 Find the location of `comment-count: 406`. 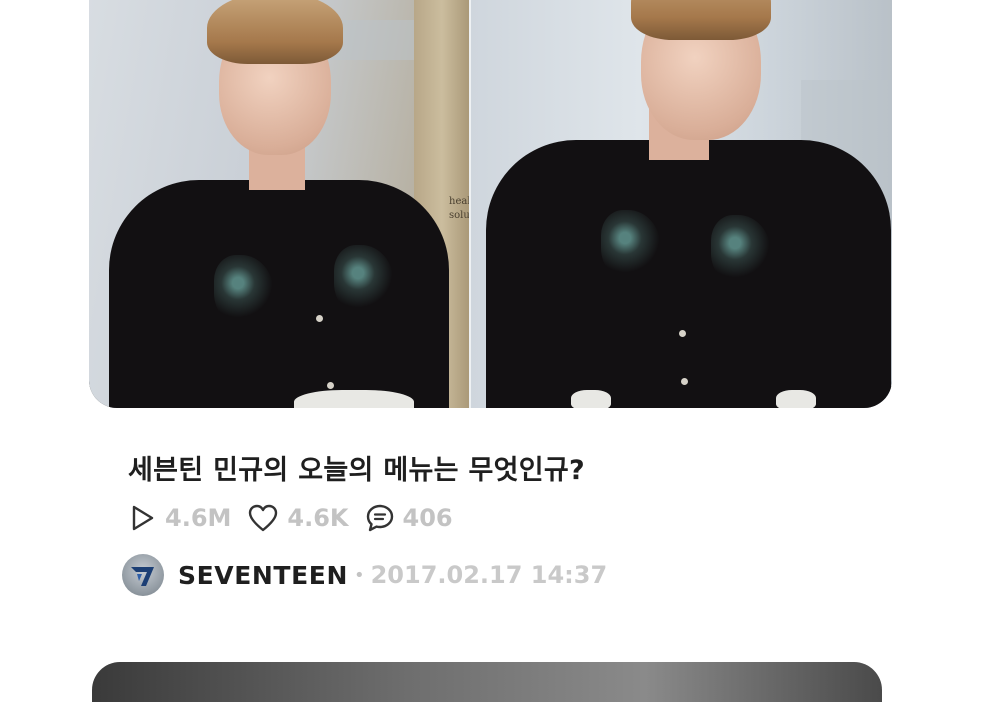

comment-count: 406 is located at coordinates (409, 518).